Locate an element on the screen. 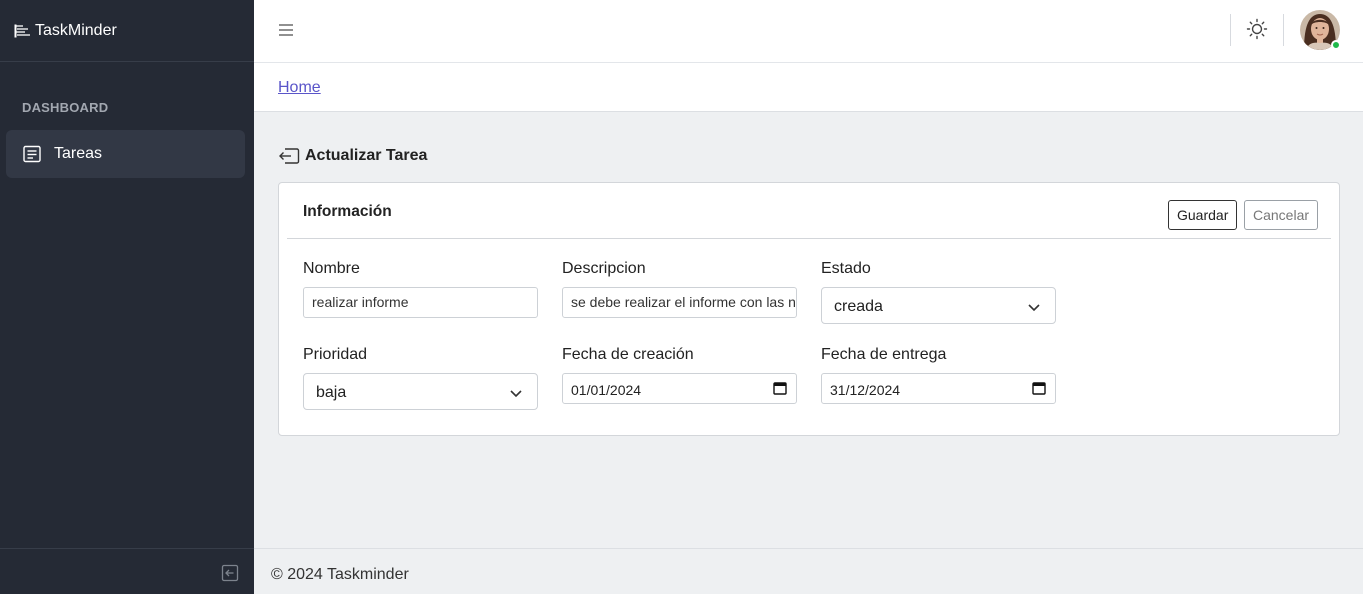 This screenshot has height=594, width=1363. cancel-button: Cancelar is located at coordinates (1281, 215).